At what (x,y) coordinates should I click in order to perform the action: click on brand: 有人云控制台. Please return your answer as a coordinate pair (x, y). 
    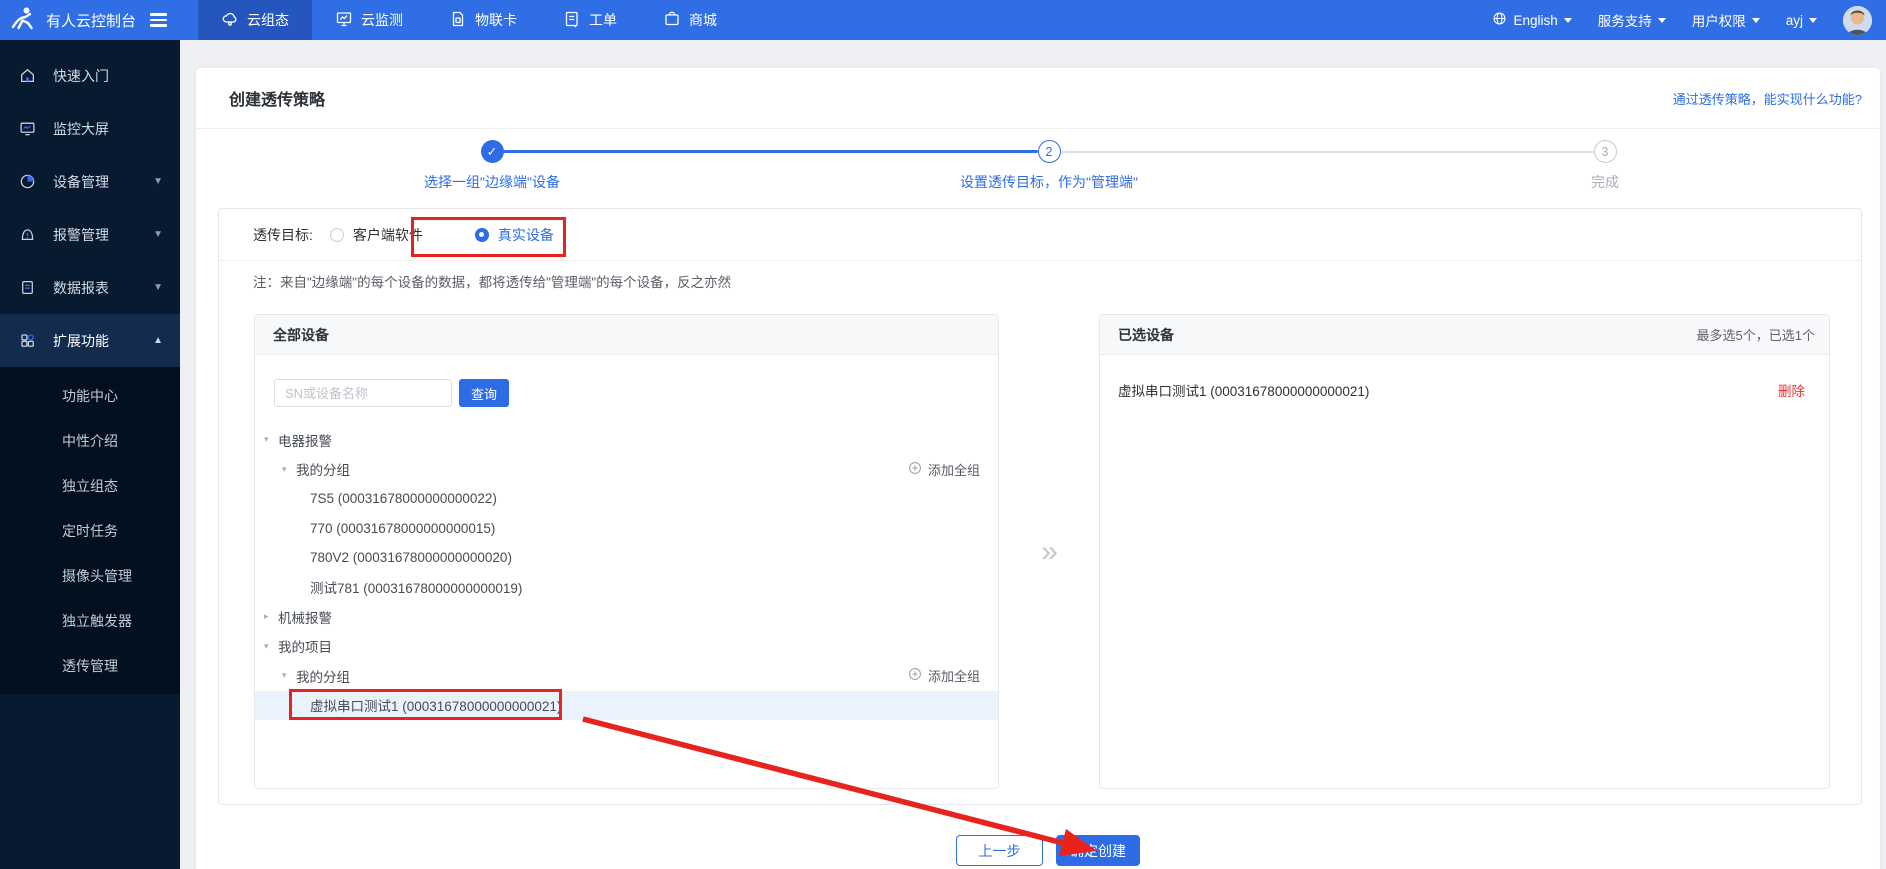
    Looking at the image, I should click on (90, 20).